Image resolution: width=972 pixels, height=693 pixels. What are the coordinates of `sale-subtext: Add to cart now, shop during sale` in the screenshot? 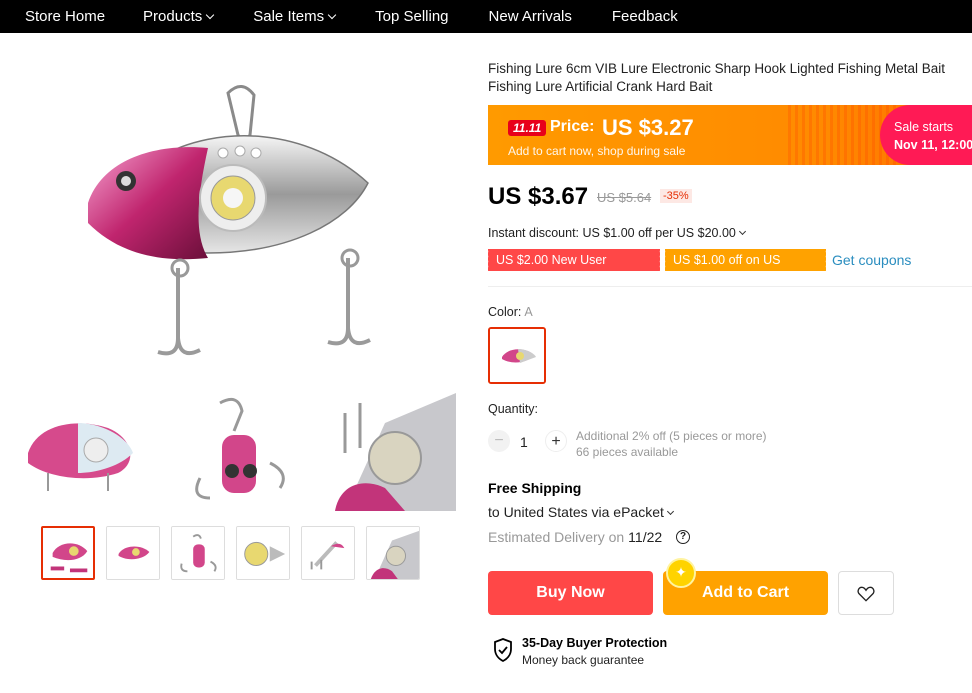 It's located at (597, 151).